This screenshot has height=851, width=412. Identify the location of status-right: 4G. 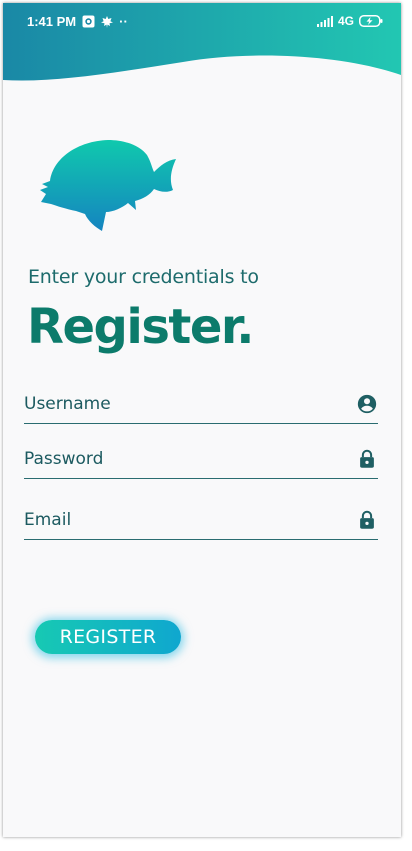
(349, 21).